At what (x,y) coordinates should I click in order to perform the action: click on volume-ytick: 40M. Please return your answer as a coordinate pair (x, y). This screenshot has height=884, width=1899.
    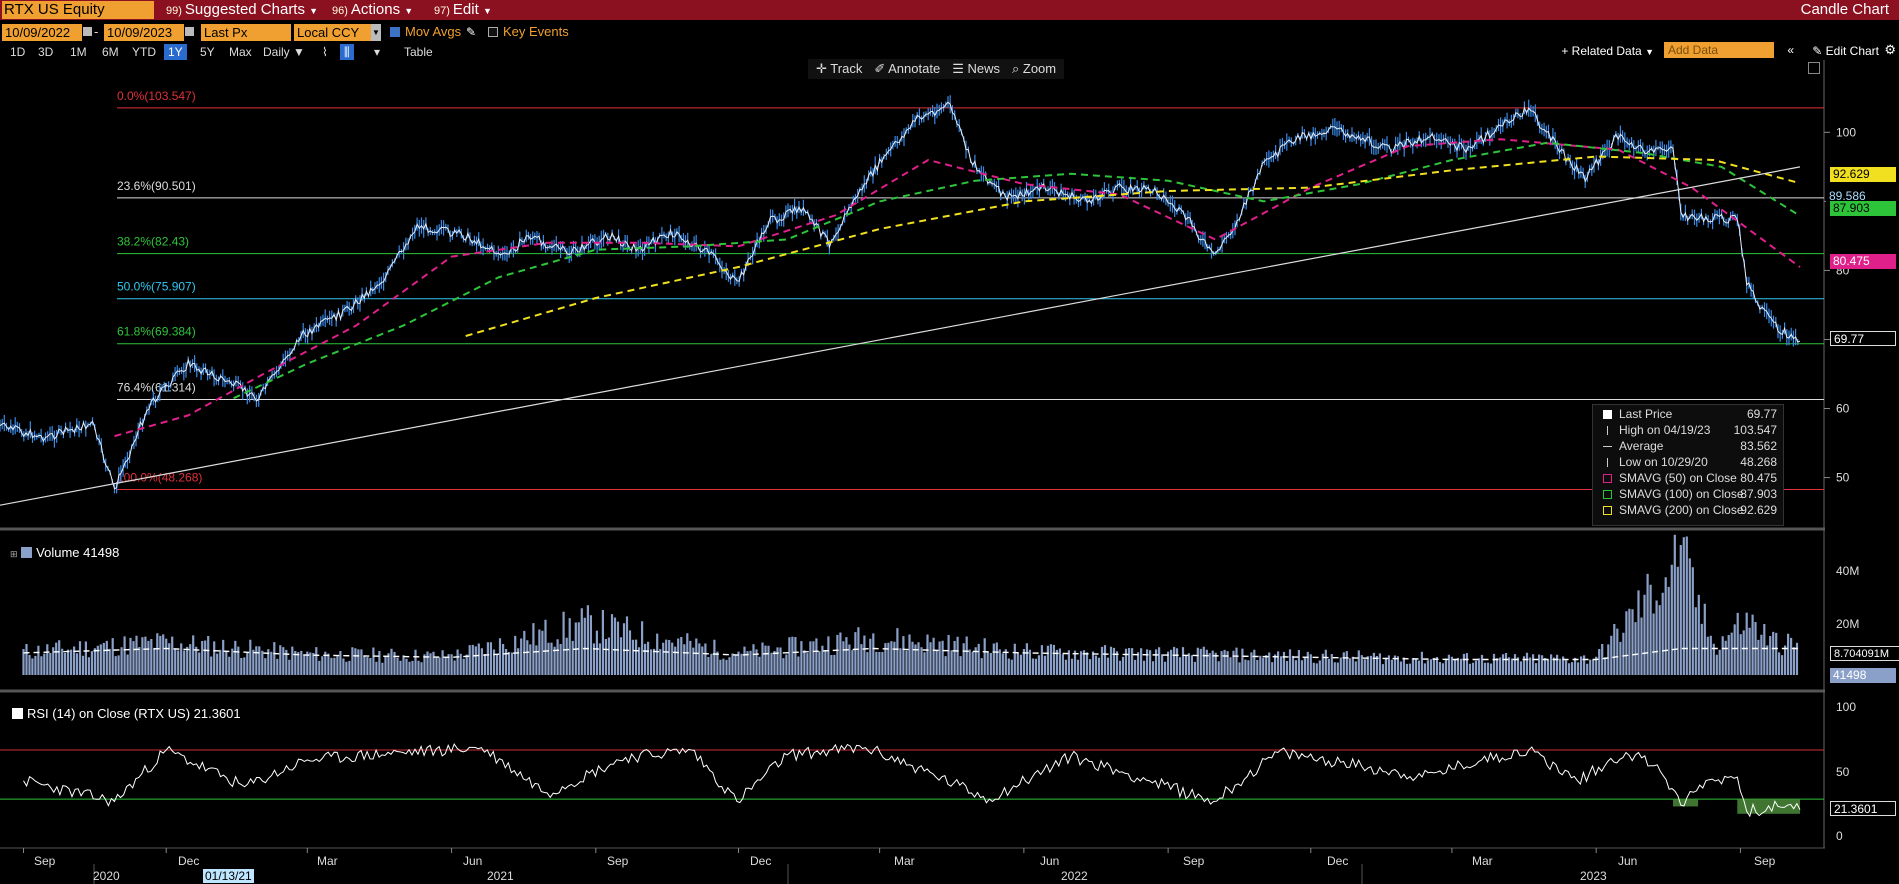
    Looking at the image, I should click on (1848, 571).